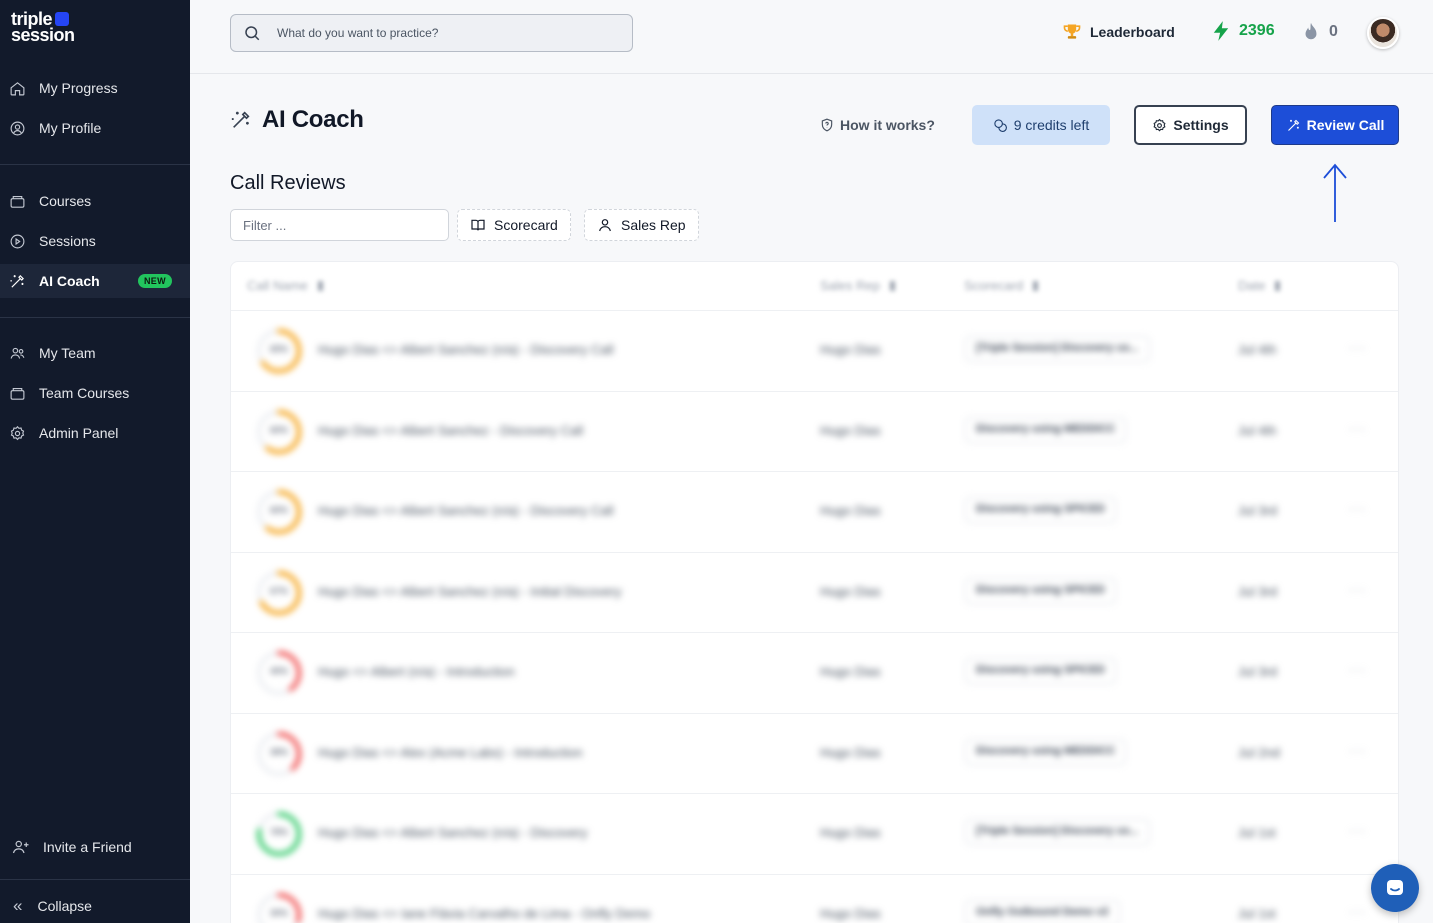 Image resolution: width=1433 pixels, height=923 pixels. Describe the element at coordinates (67, 241) in the screenshot. I see `sidebar-item-label: Sessions` at that location.